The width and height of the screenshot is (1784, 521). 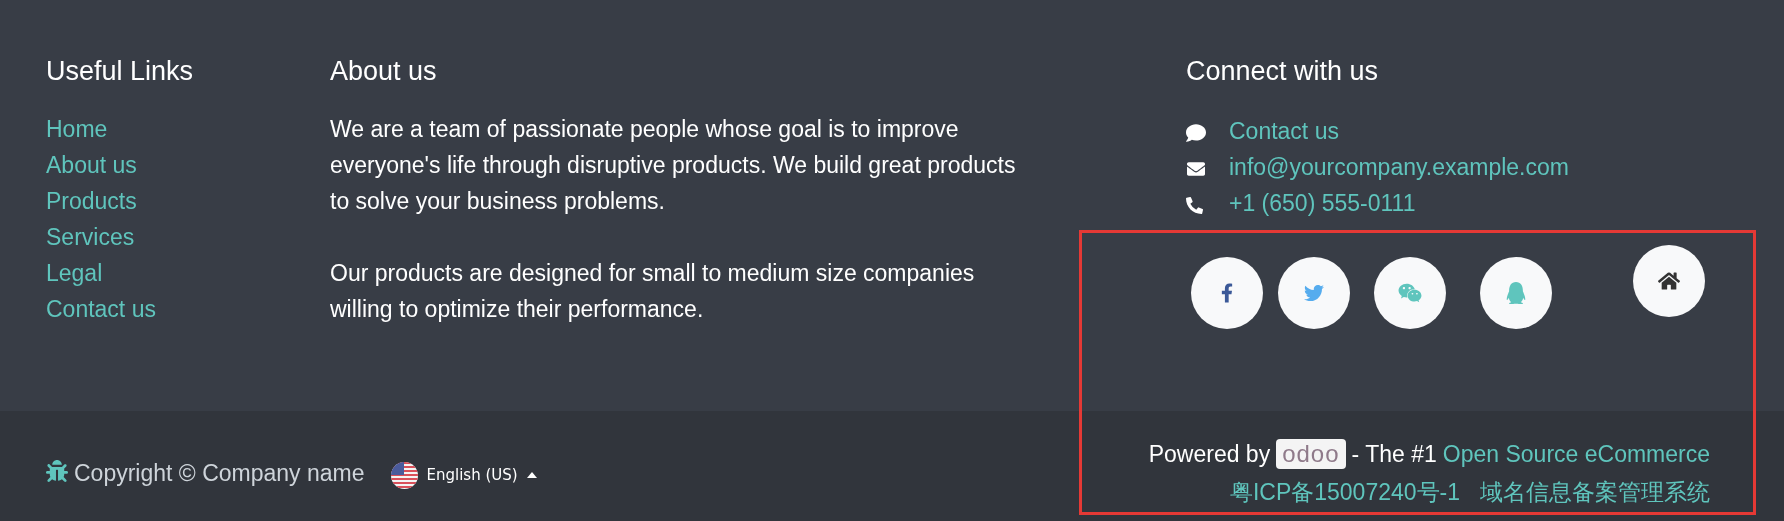 I want to click on column-heading: Connect with us, so click(x=1283, y=71).